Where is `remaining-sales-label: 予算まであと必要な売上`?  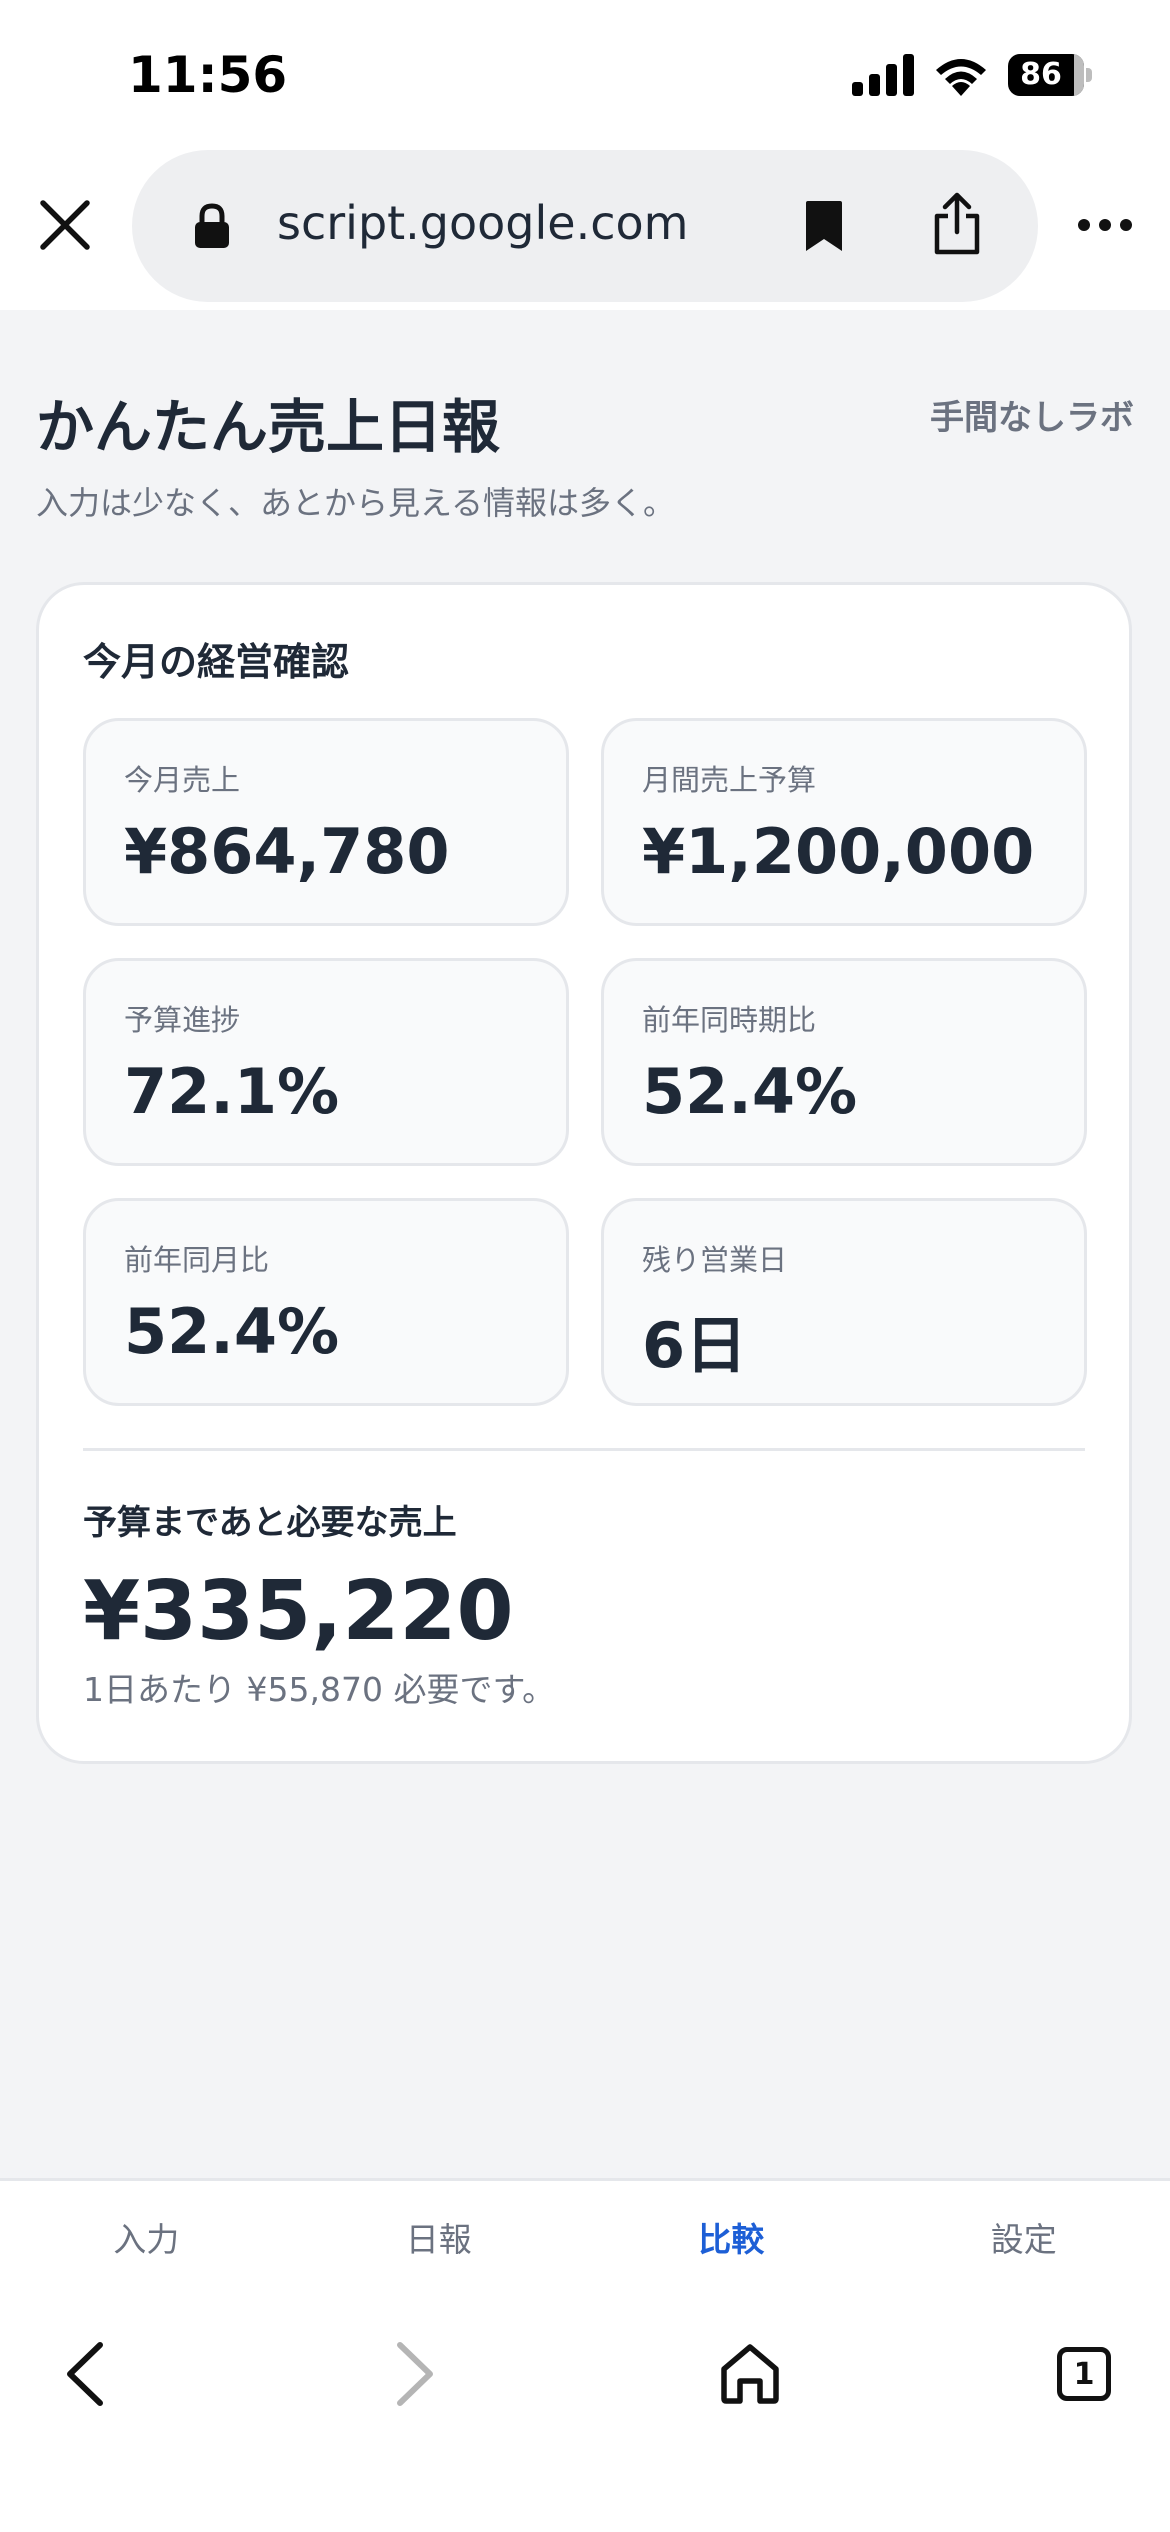 remaining-sales-label: 予算まであと必要な売上 is located at coordinates (270, 1523).